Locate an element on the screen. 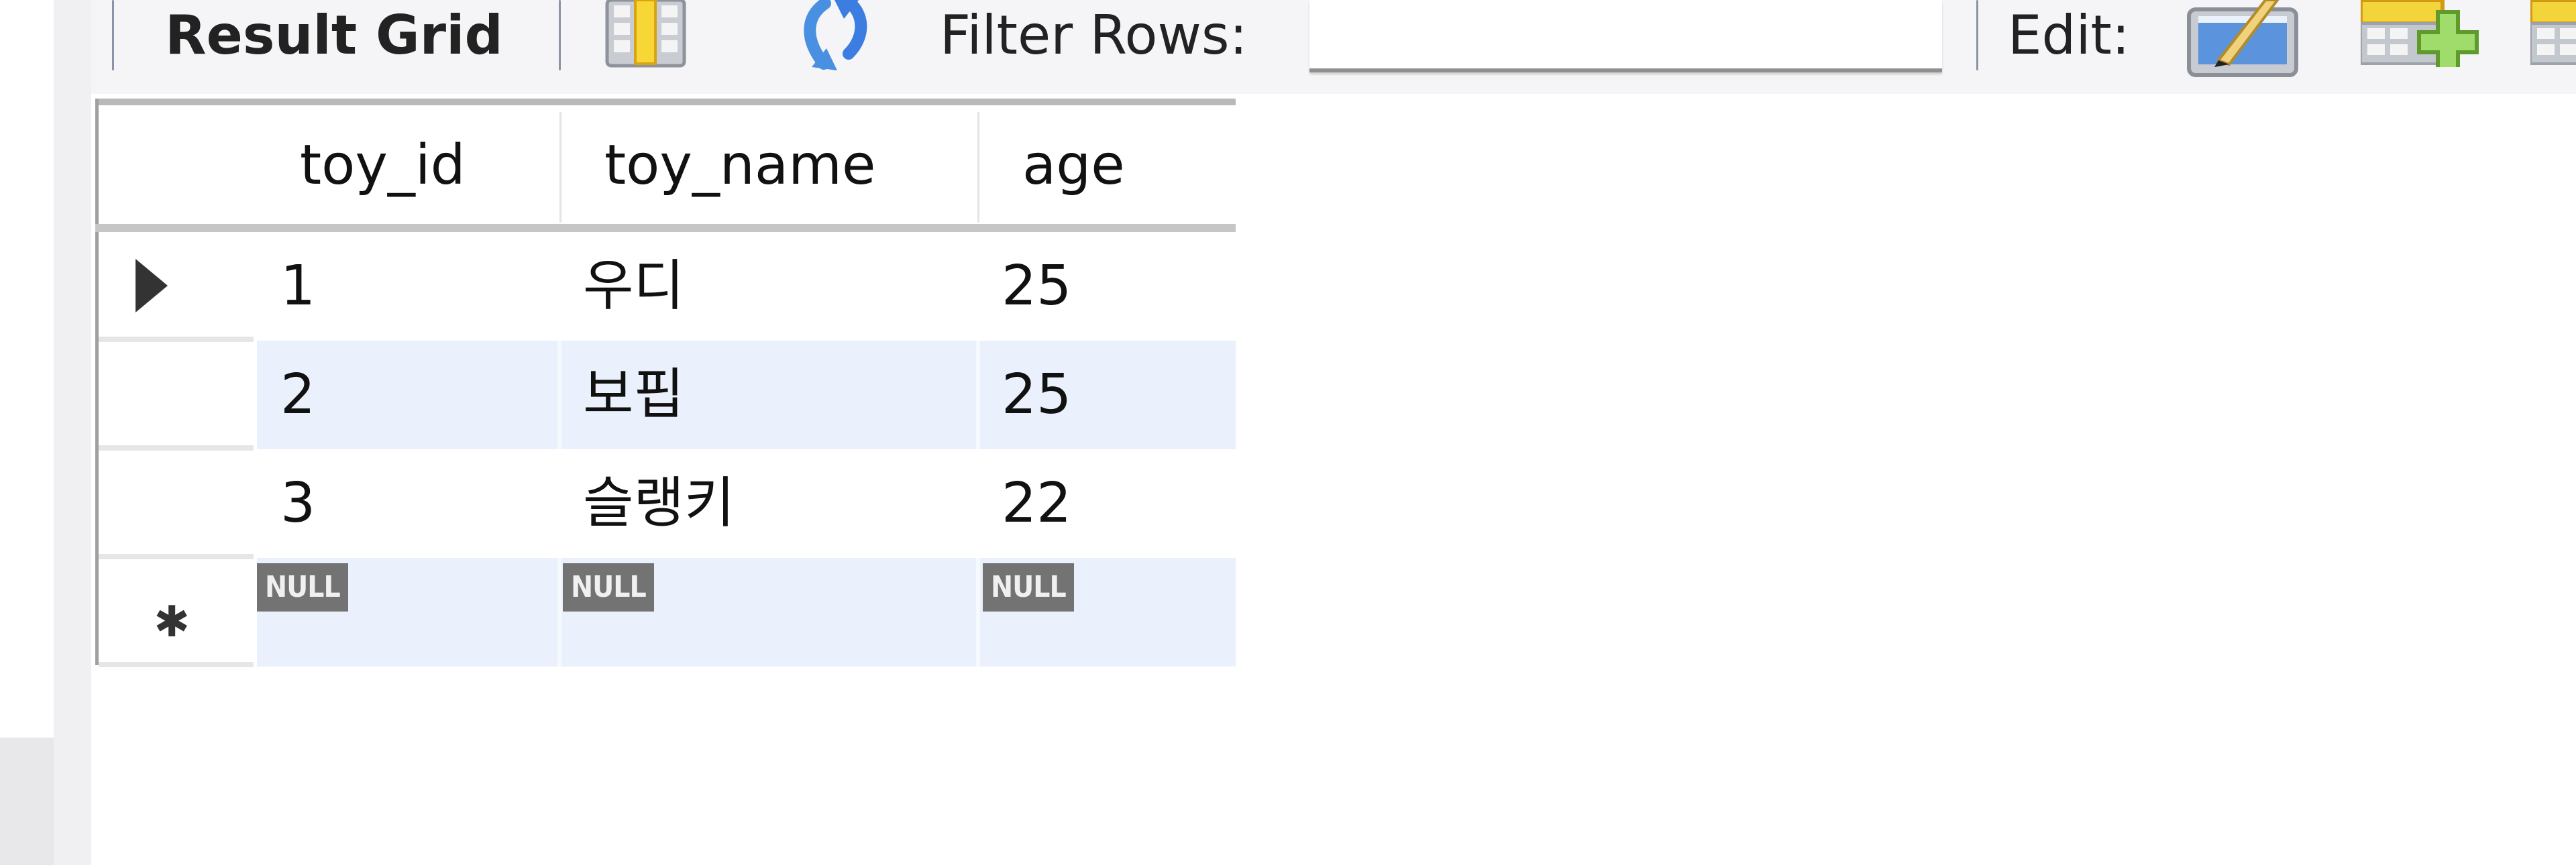  current-row-arrow-icon is located at coordinates (152, 285).